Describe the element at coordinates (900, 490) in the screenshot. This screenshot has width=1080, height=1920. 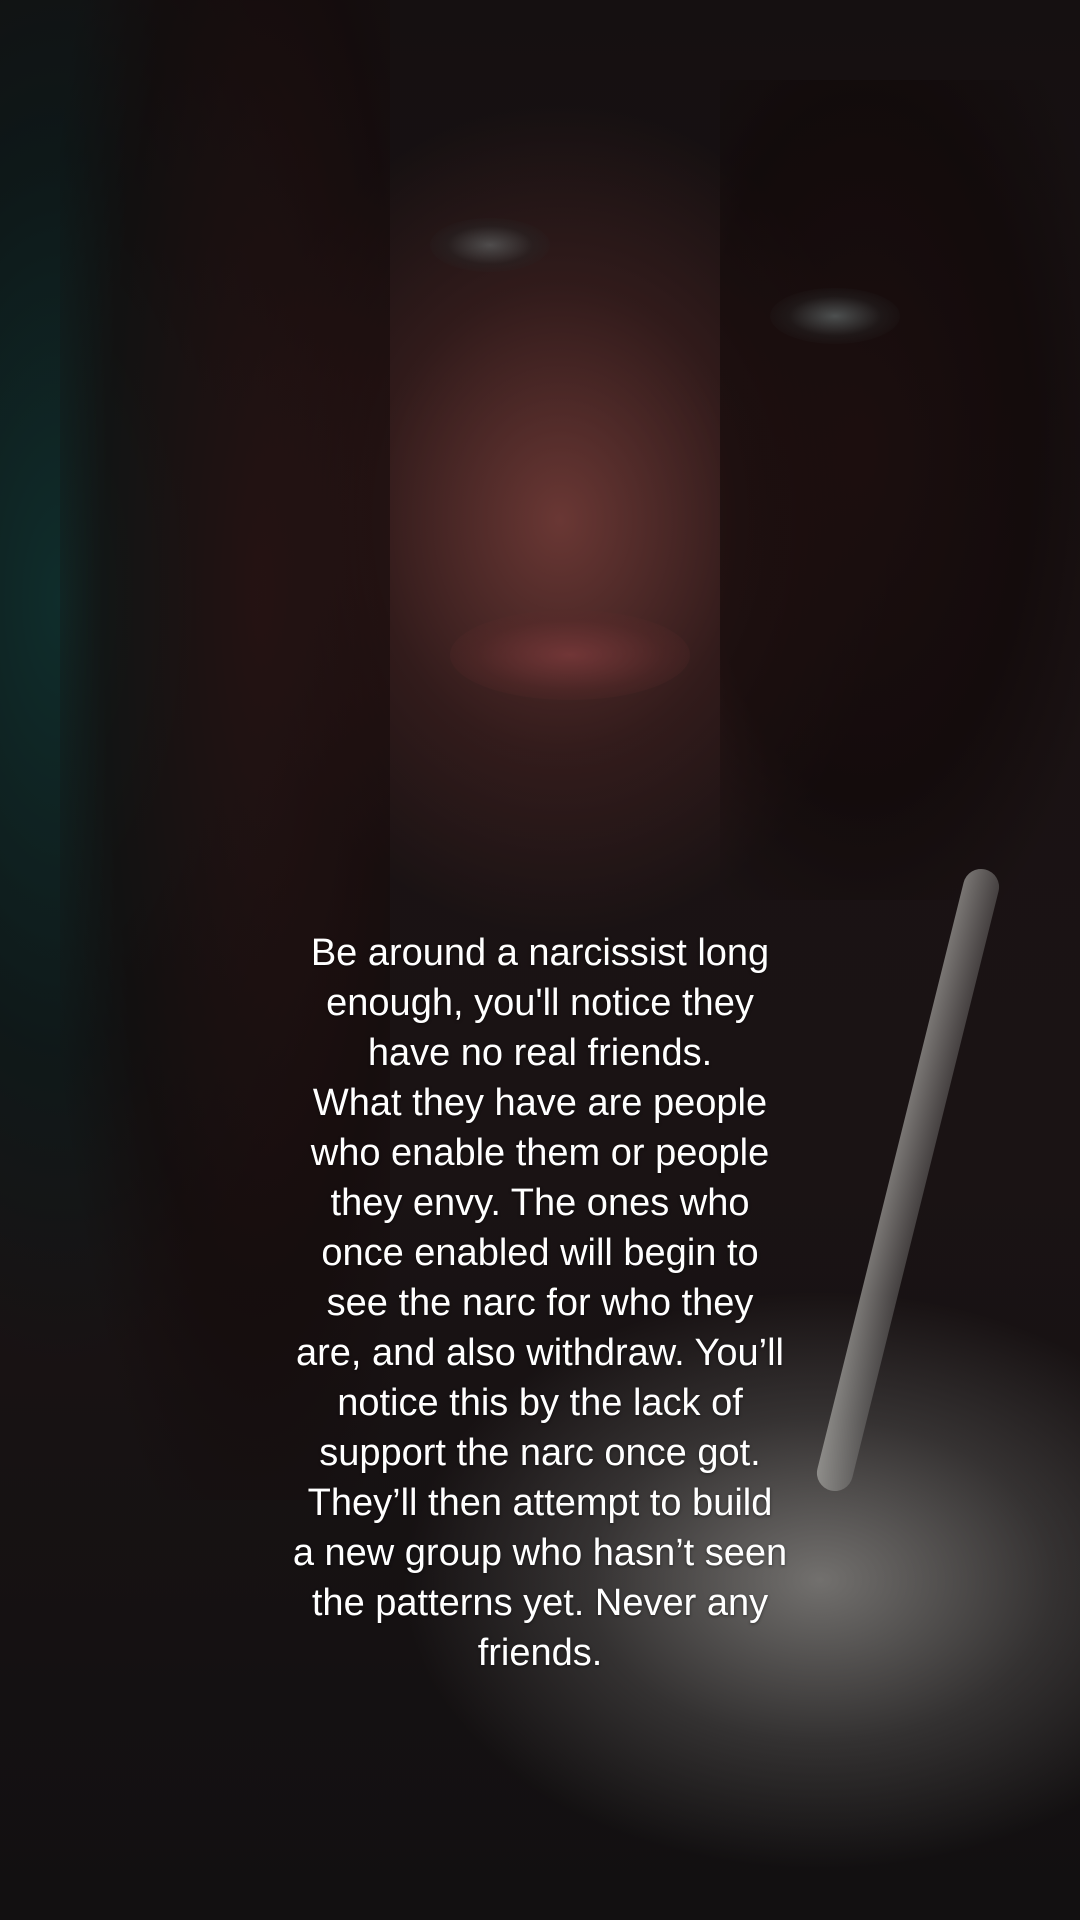
I see `background-photo-hair-right` at that location.